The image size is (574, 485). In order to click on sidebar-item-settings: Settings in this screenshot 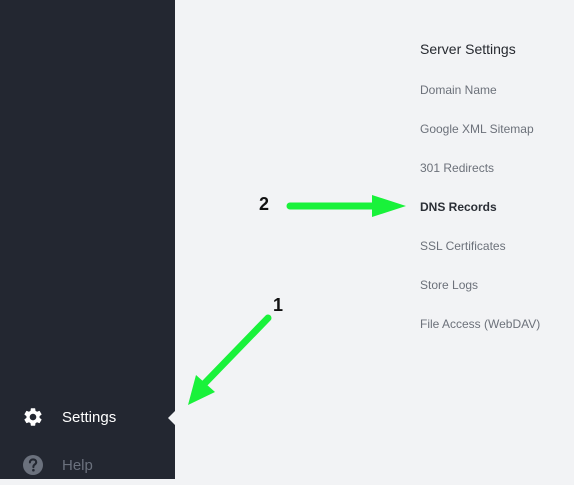, I will do `click(87, 417)`.